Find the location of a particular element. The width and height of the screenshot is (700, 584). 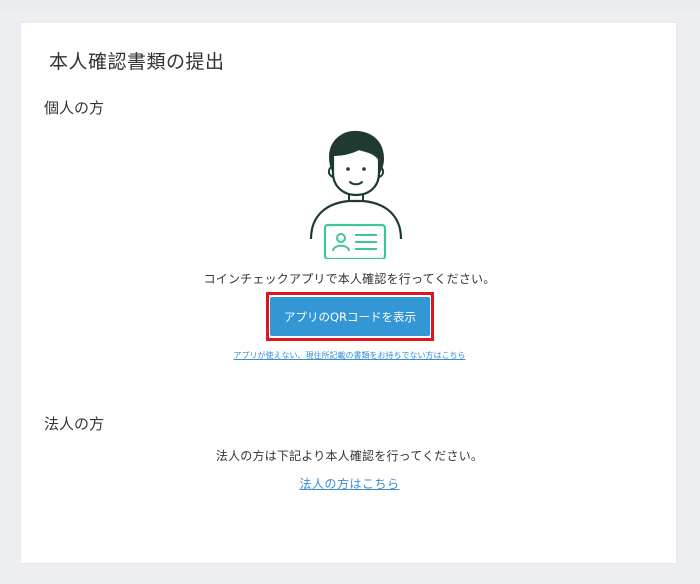

bottom-strip is located at coordinates (350, 574).